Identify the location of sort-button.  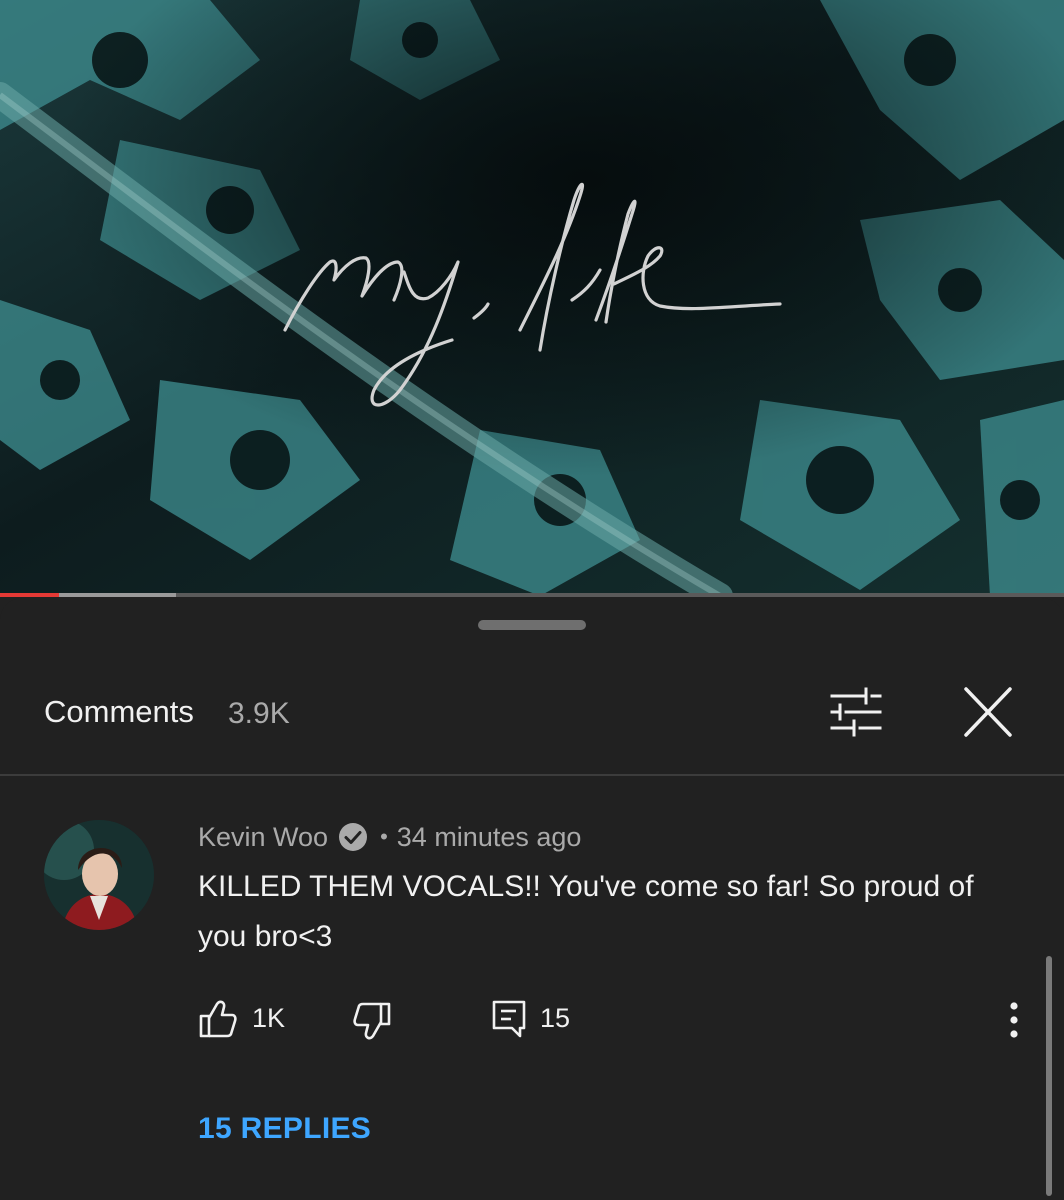
(856, 712).